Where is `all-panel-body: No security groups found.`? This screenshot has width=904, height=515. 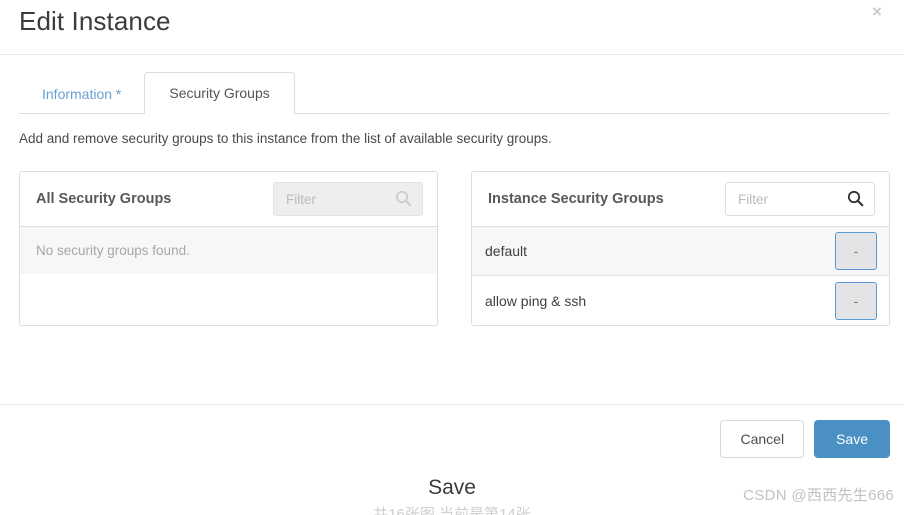 all-panel-body: No security groups found. is located at coordinates (228, 250).